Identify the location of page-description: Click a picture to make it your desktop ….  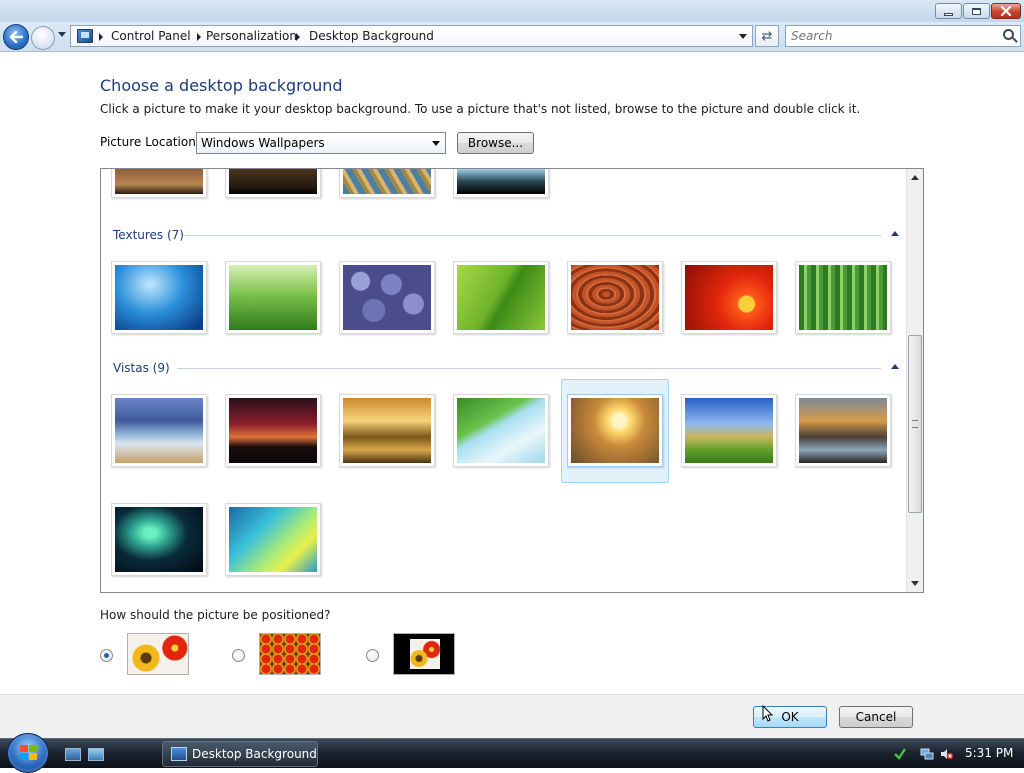
(480, 109).